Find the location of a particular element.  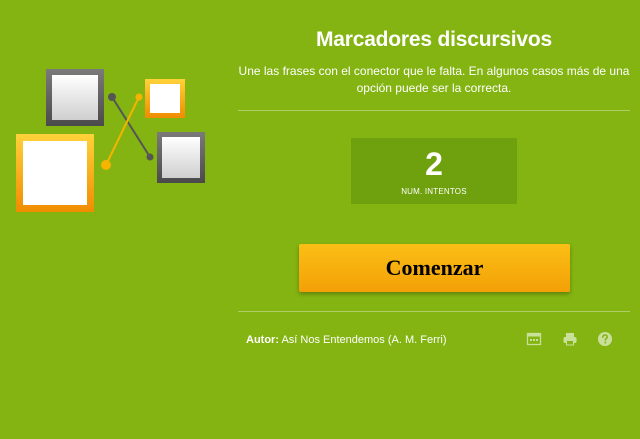

calendar-icon is located at coordinates (534, 339).